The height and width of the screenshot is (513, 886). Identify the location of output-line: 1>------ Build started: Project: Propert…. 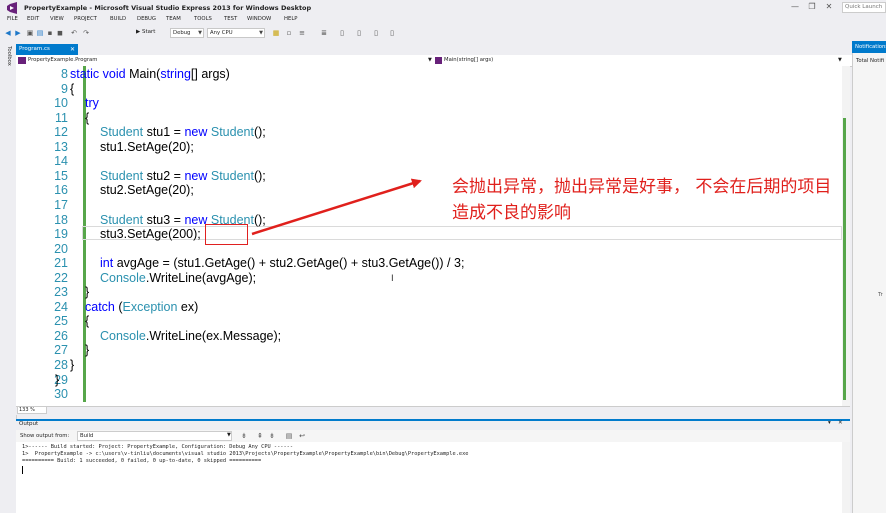
(158, 447).